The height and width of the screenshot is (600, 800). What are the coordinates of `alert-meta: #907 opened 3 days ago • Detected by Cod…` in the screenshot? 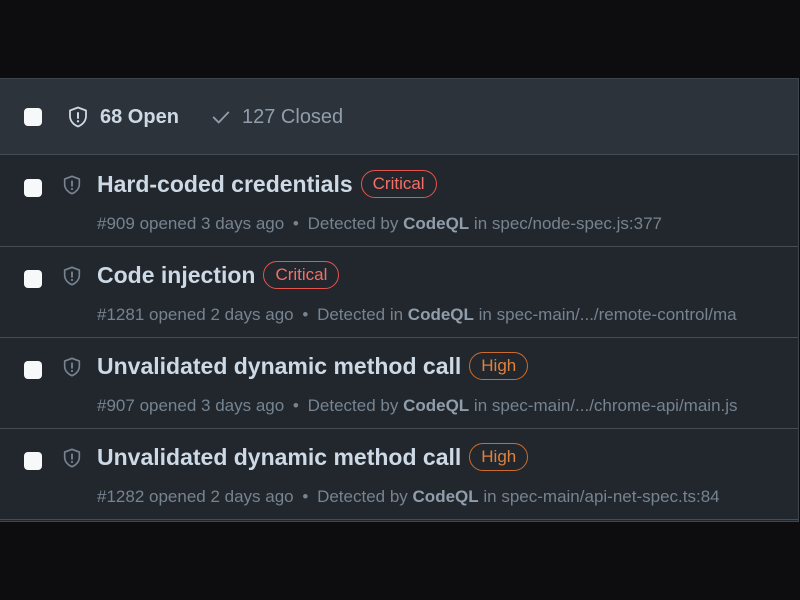 It's located at (417, 406).